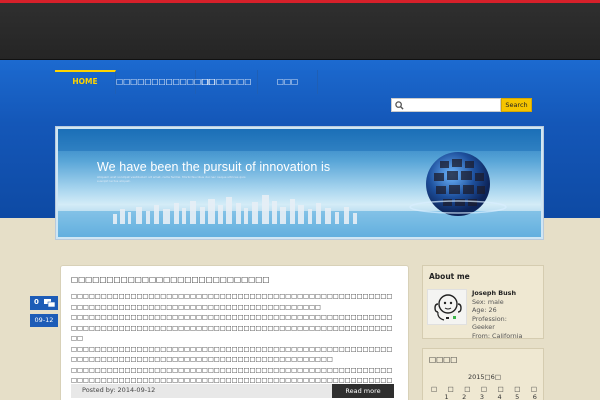  Describe the element at coordinates (517, 396) in the screenshot. I see `calendar-day: 5` at that location.